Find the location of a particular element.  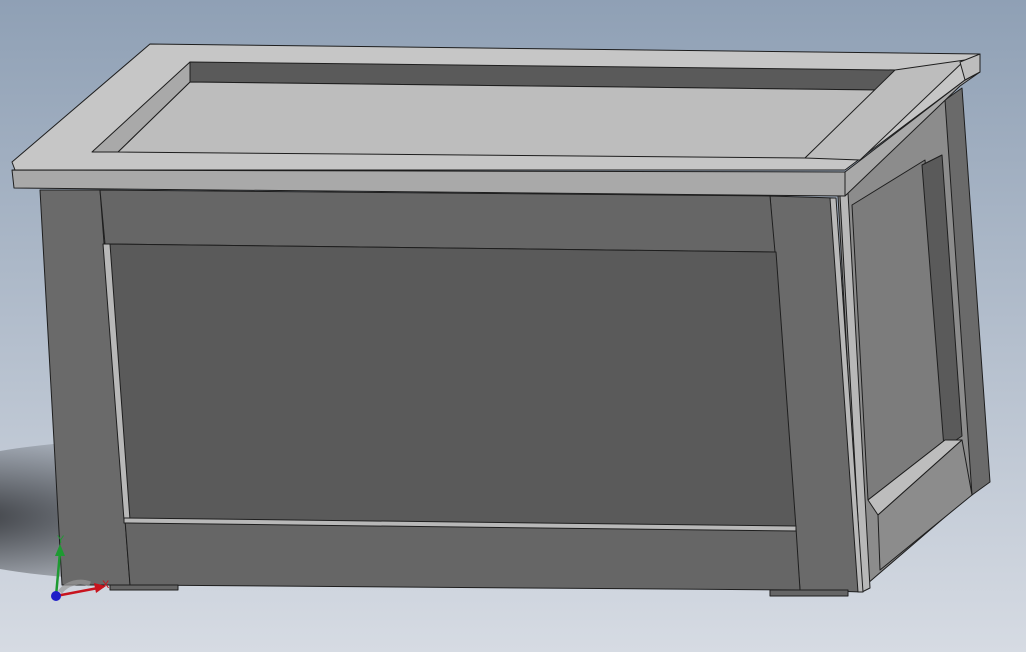

triad-x-label: X is located at coordinates (106, 585).